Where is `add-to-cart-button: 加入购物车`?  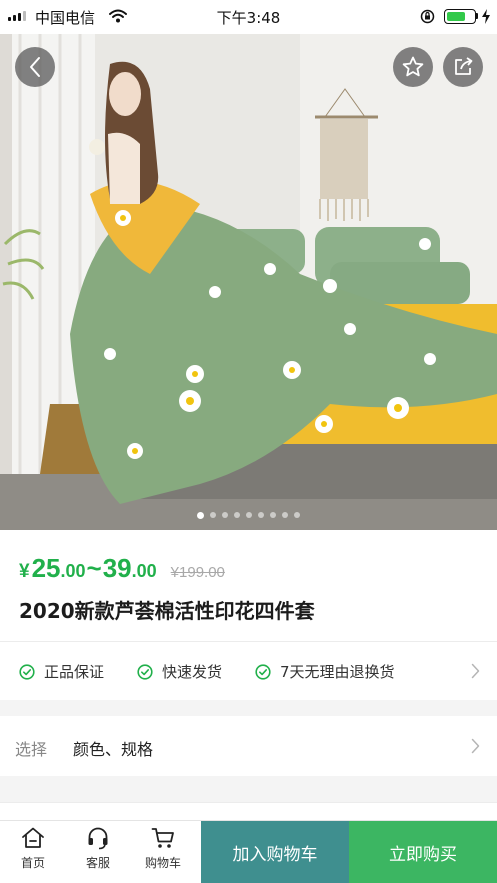
add-to-cart-button: 加入购物车 is located at coordinates (275, 852).